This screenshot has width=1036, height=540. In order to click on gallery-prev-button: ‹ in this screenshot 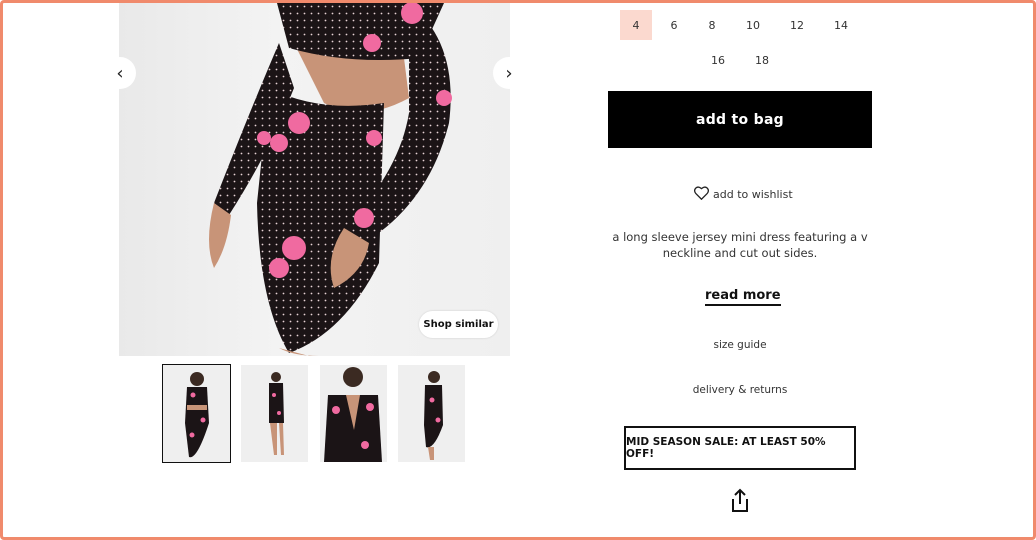, I will do `click(120, 73)`.